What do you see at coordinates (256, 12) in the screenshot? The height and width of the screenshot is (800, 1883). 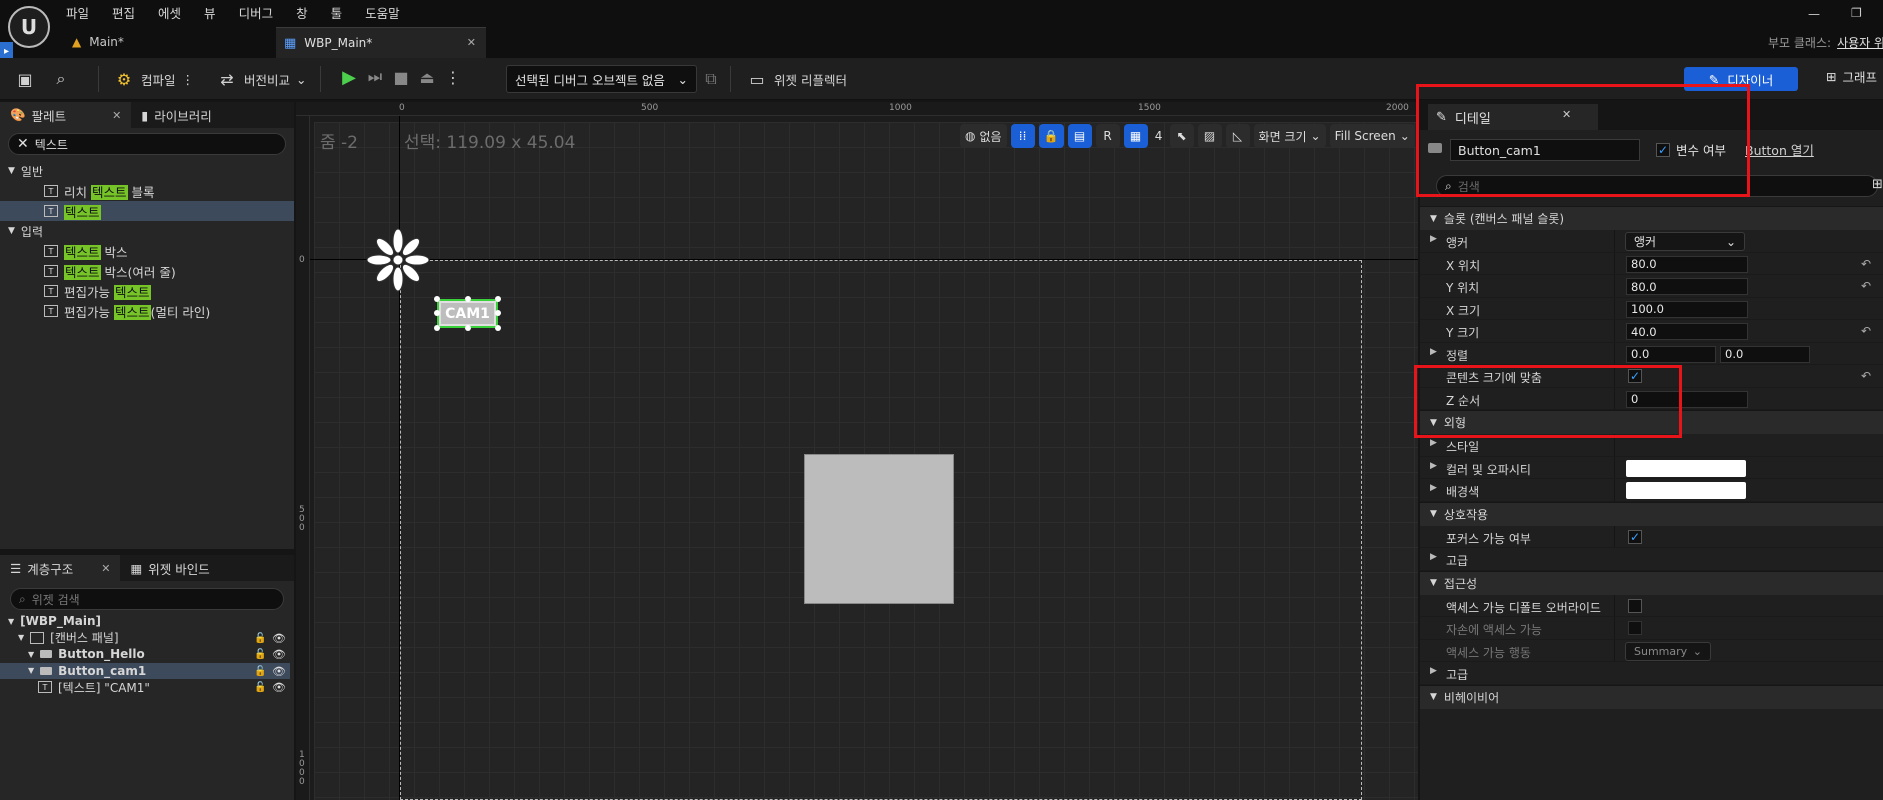 I see `menu-item: 디버그` at bounding box center [256, 12].